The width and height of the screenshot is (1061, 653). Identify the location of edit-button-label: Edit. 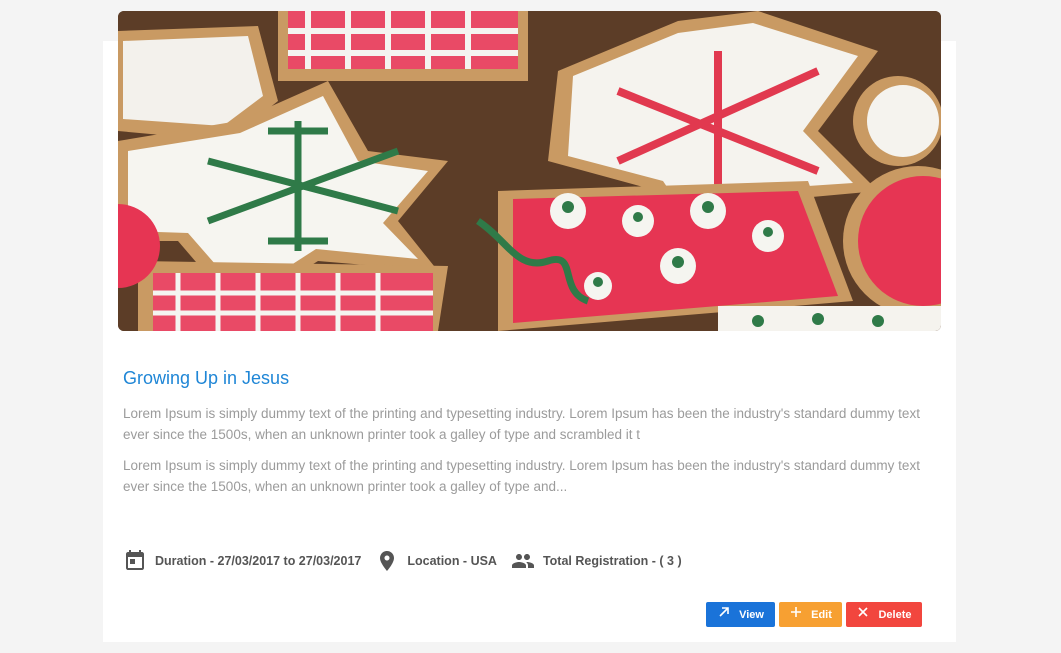
(821, 614).